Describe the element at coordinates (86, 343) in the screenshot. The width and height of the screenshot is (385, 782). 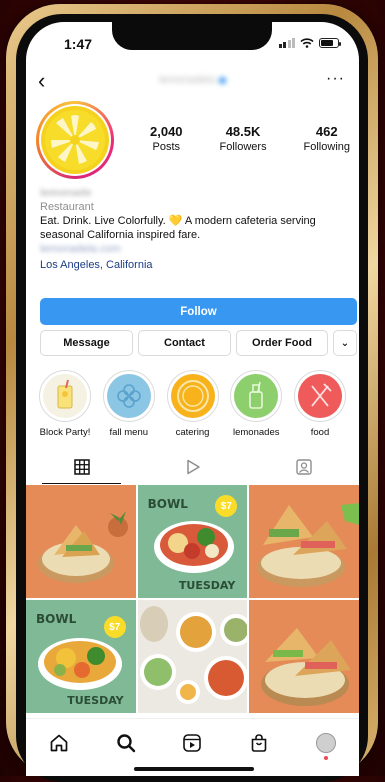
I see `message-button: Message` at that location.